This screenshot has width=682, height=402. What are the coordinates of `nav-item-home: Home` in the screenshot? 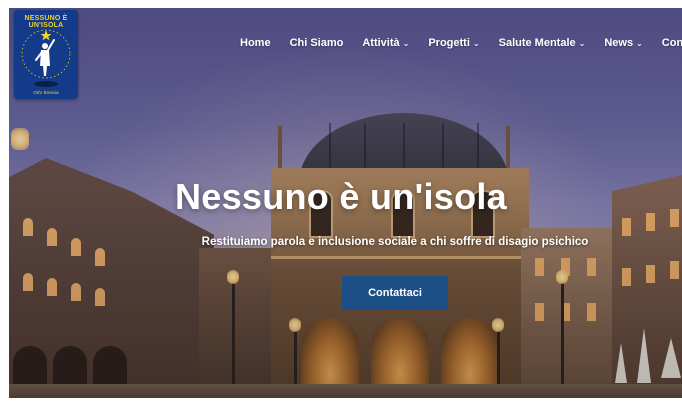 It's located at (255, 43).